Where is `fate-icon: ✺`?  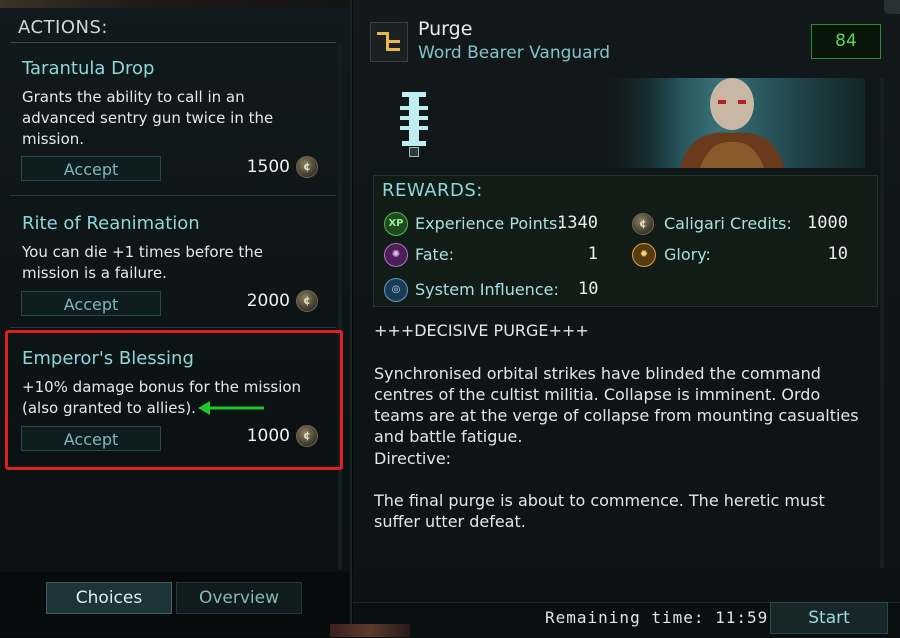 fate-icon: ✺ is located at coordinates (396, 255).